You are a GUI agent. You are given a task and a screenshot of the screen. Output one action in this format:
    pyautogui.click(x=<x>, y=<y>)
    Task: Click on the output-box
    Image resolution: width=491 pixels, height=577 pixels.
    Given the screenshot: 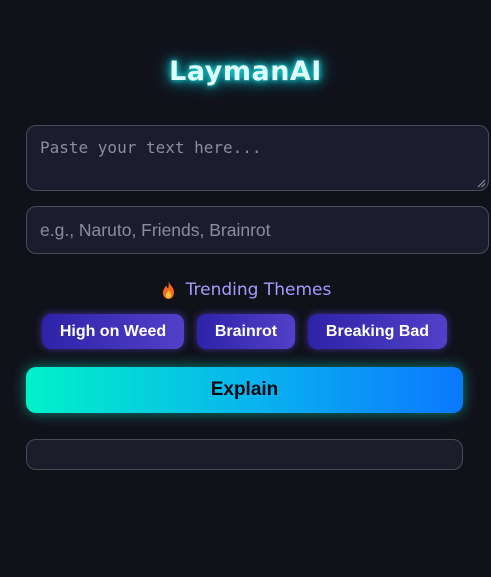 What is the action you would take?
    pyautogui.click(x=244, y=454)
    